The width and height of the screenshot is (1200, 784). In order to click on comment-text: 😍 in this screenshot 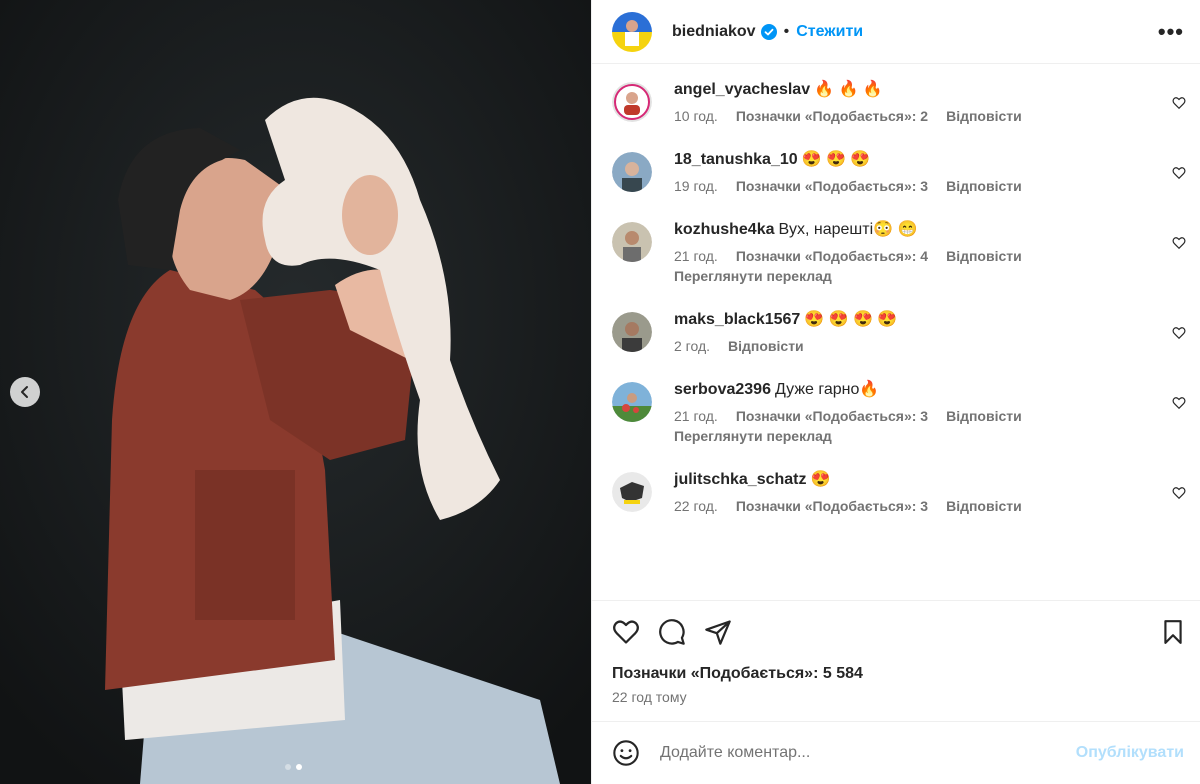, I will do `click(820, 479)`.